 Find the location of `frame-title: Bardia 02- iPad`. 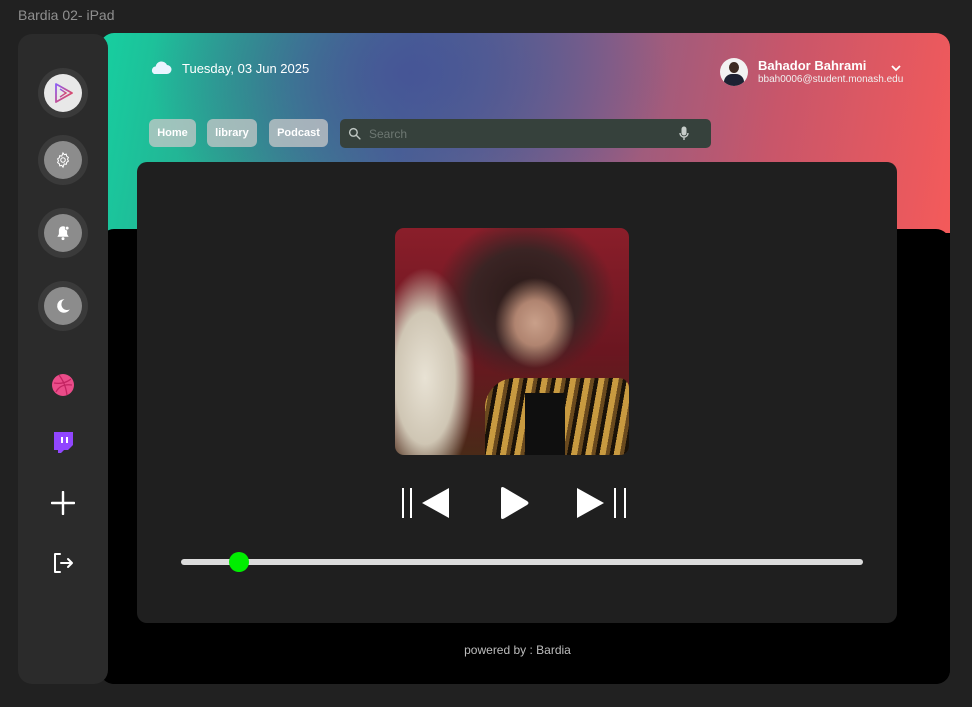

frame-title: Bardia 02- iPad is located at coordinates (66, 15).